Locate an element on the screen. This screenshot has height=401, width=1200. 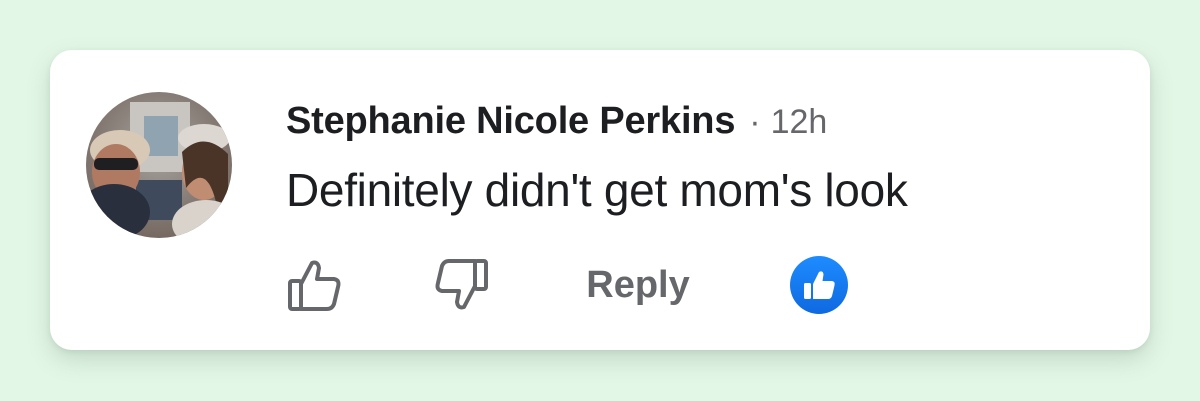
reply-button: Reply is located at coordinates (638, 285).